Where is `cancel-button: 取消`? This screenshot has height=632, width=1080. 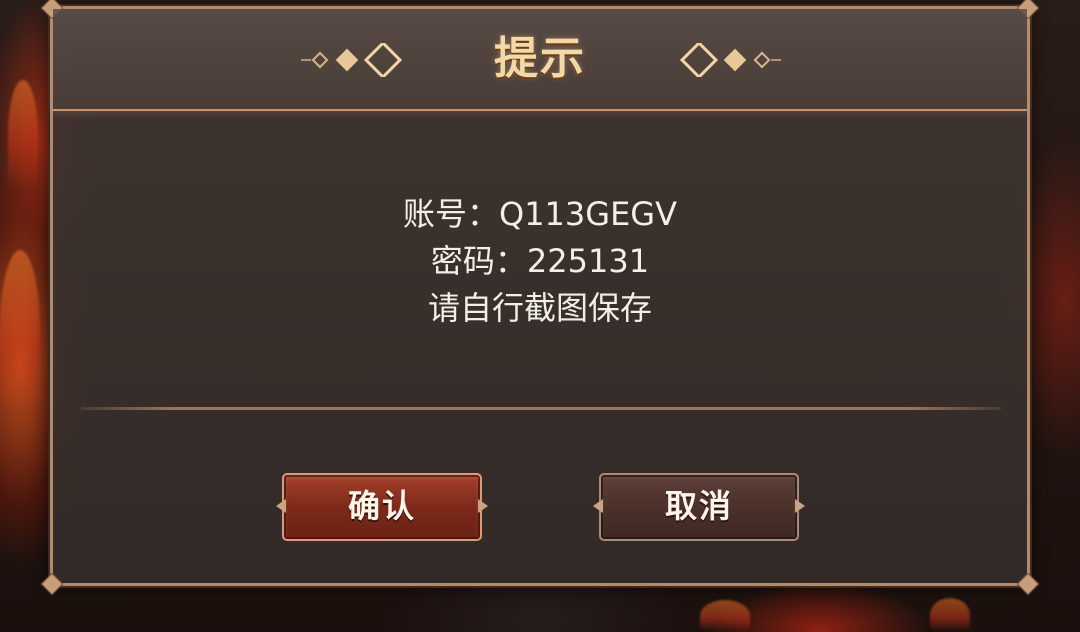 cancel-button: 取消 is located at coordinates (696, 507).